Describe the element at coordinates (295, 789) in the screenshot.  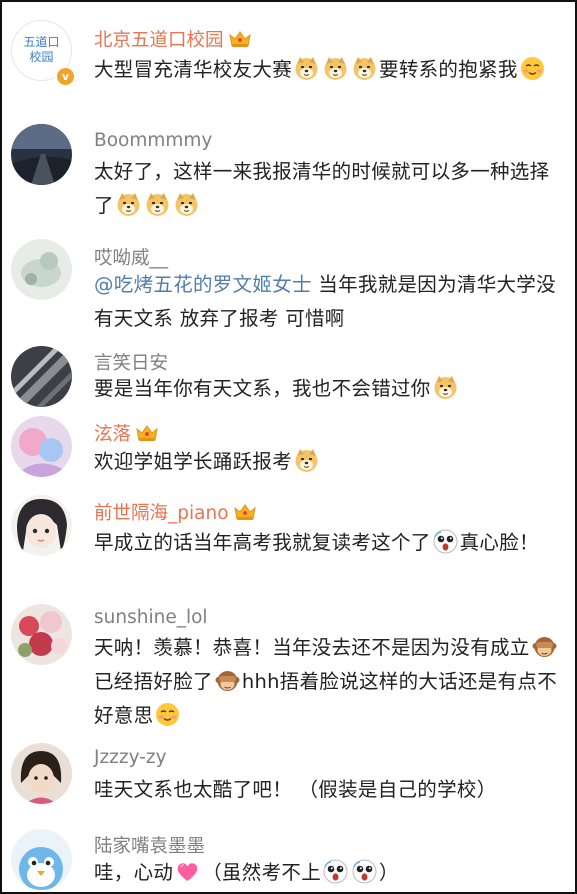
I see `comment-text-segment: 哇天文系也太酷了吧！ （假装是自己的学校）` at that location.